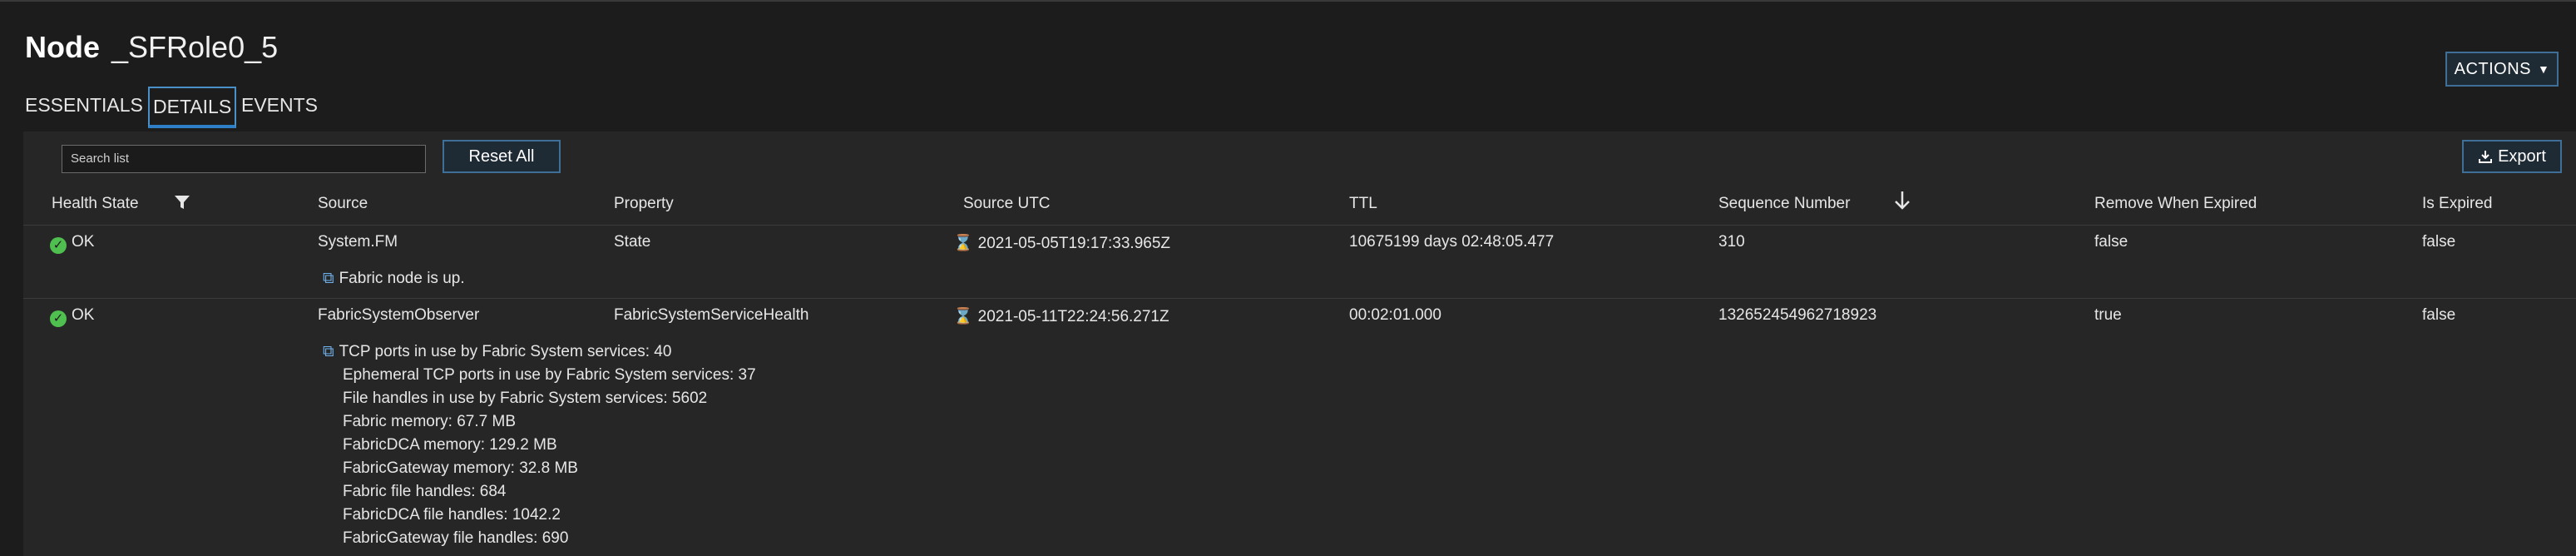  Describe the element at coordinates (62, 47) in the screenshot. I see `page-title-kind: Node` at that location.